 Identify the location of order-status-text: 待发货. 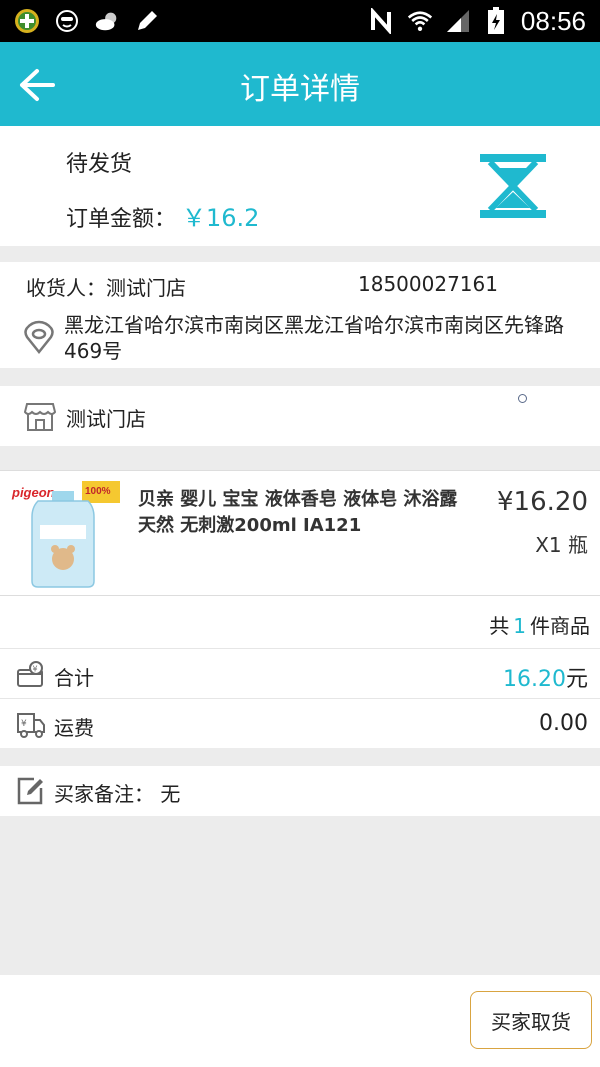
(99, 164).